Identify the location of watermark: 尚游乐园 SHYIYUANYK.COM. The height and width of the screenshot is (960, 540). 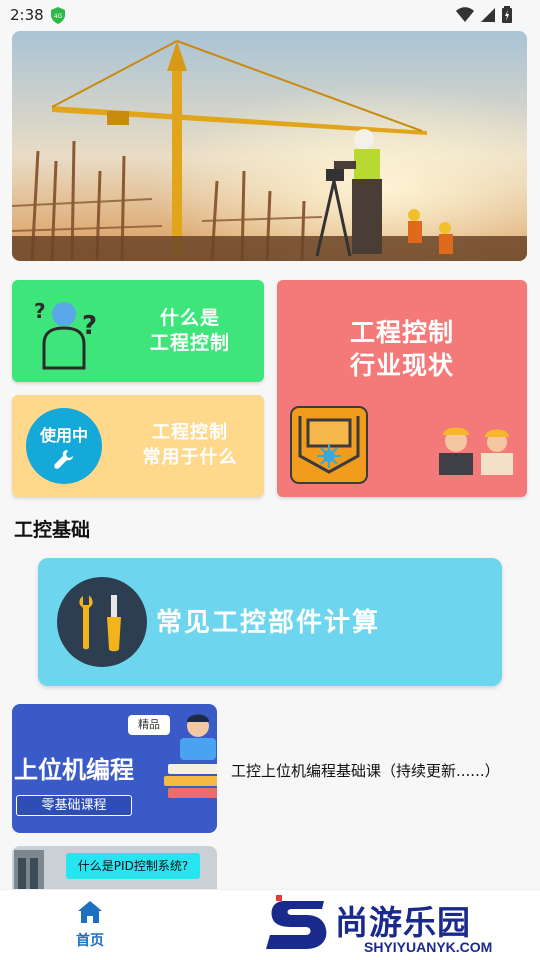
(400, 925).